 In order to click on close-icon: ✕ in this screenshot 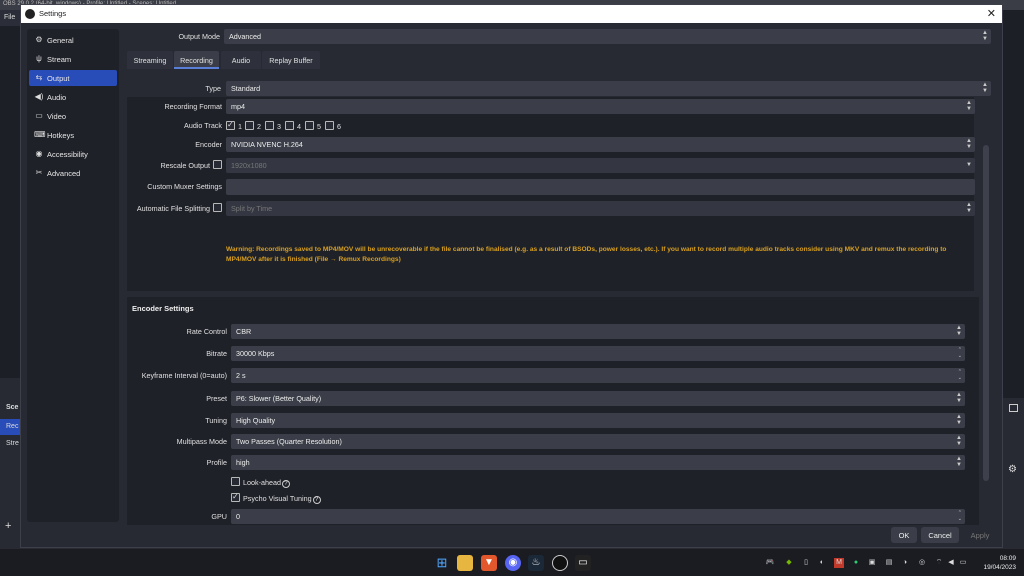, I will do `click(991, 13)`.